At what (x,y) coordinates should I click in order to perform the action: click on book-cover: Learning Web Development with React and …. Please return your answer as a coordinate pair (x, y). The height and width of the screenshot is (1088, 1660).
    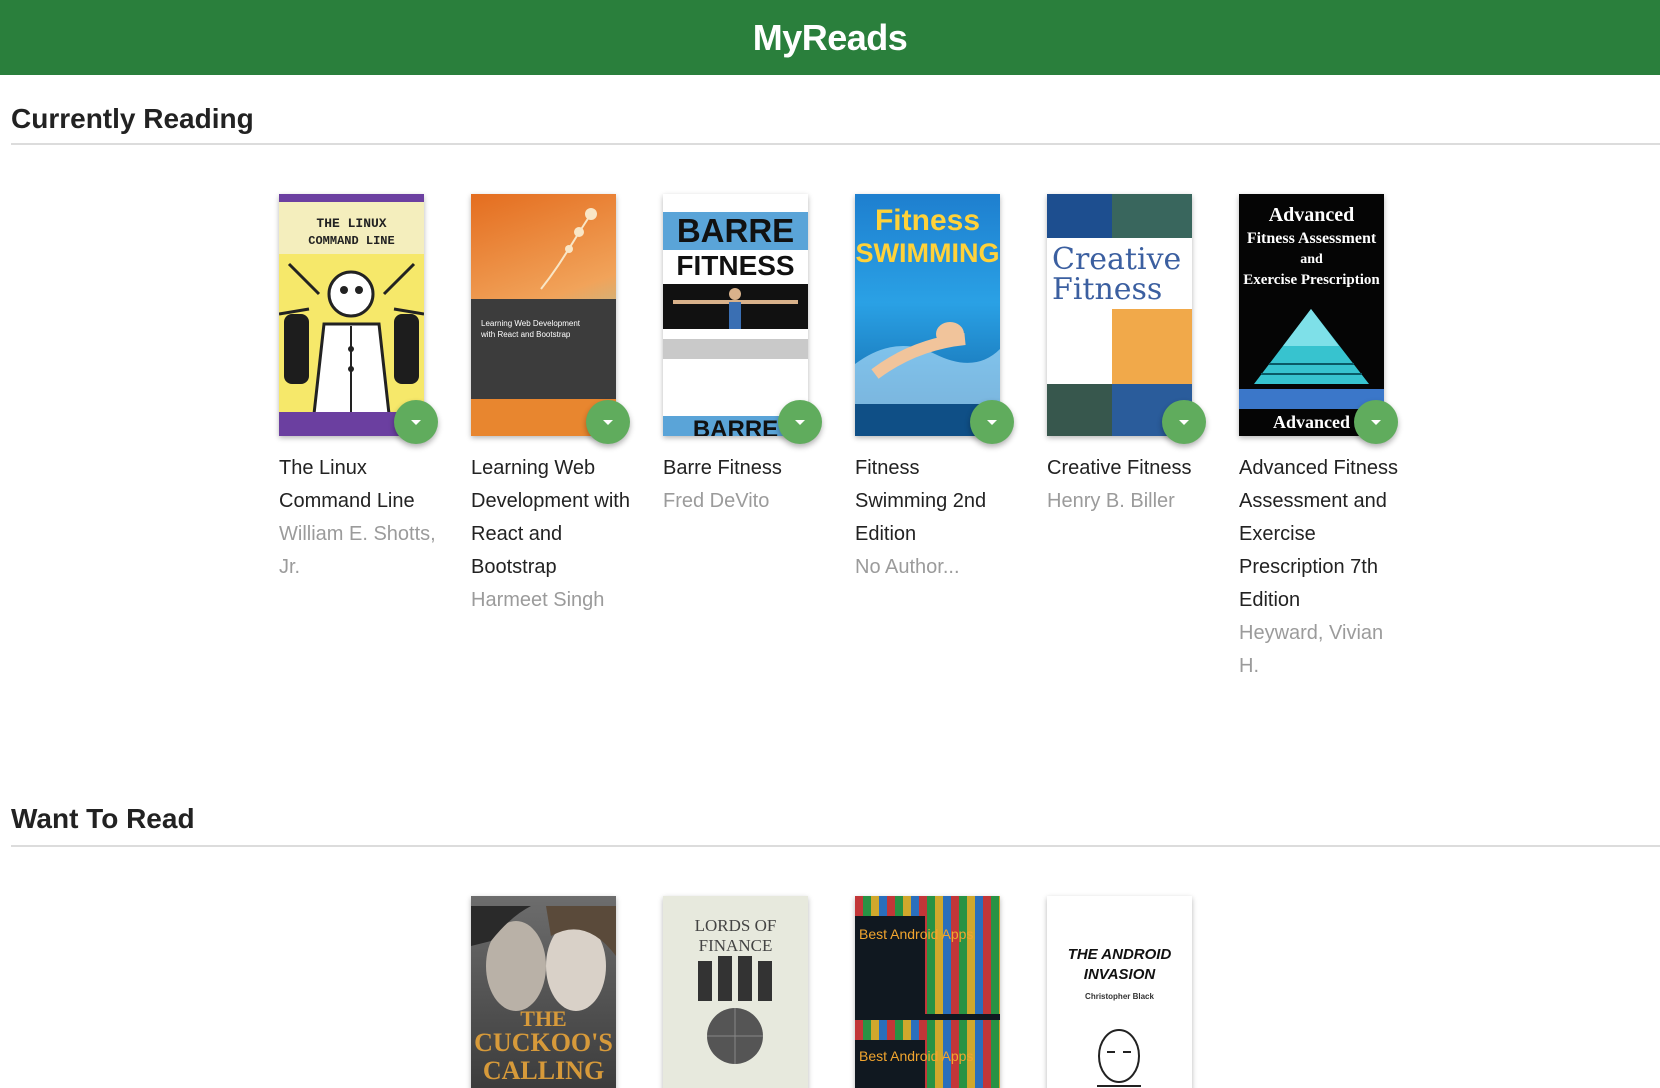
    Looking at the image, I should click on (543, 315).